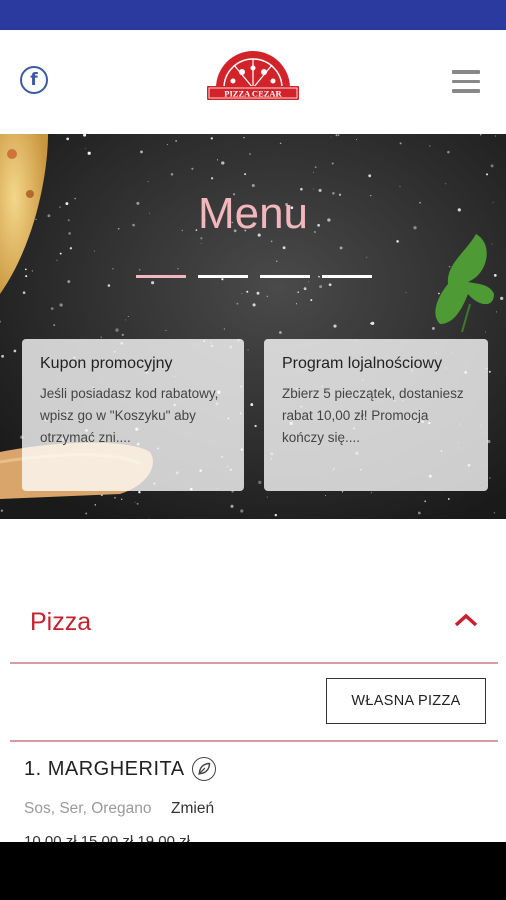 The image size is (506, 900). Describe the element at coordinates (406, 701) in the screenshot. I see `custom-pizza-button: WŁASNA PIZZA` at that location.